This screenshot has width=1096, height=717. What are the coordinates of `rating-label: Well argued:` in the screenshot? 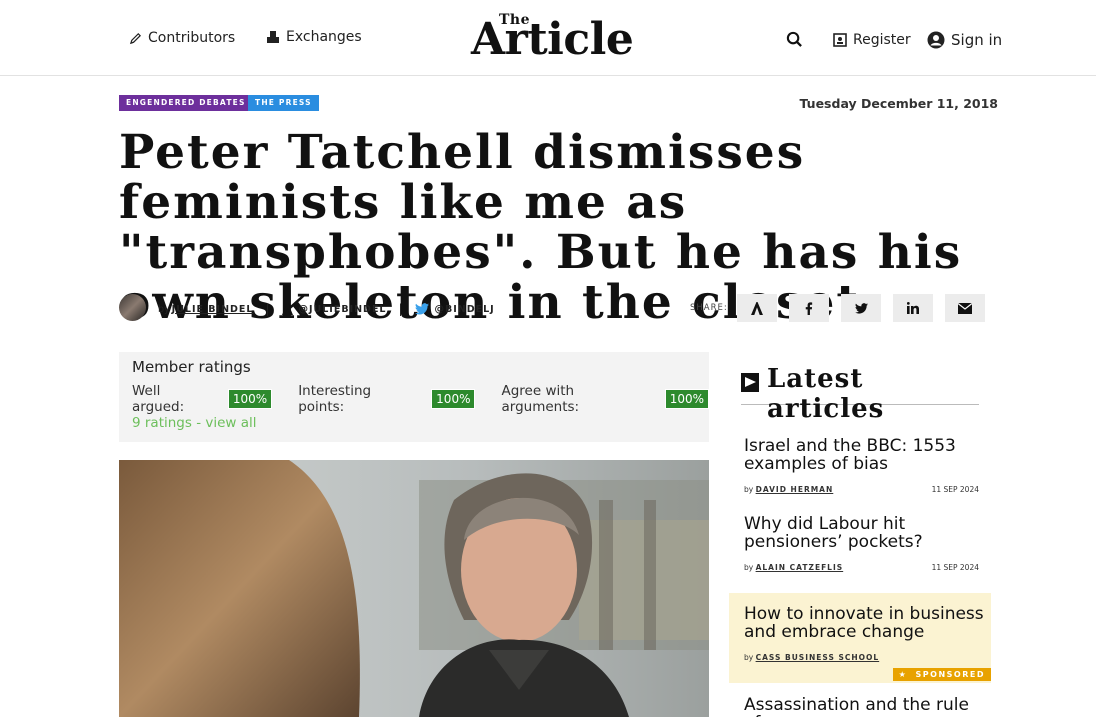 It's located at (158, 399).